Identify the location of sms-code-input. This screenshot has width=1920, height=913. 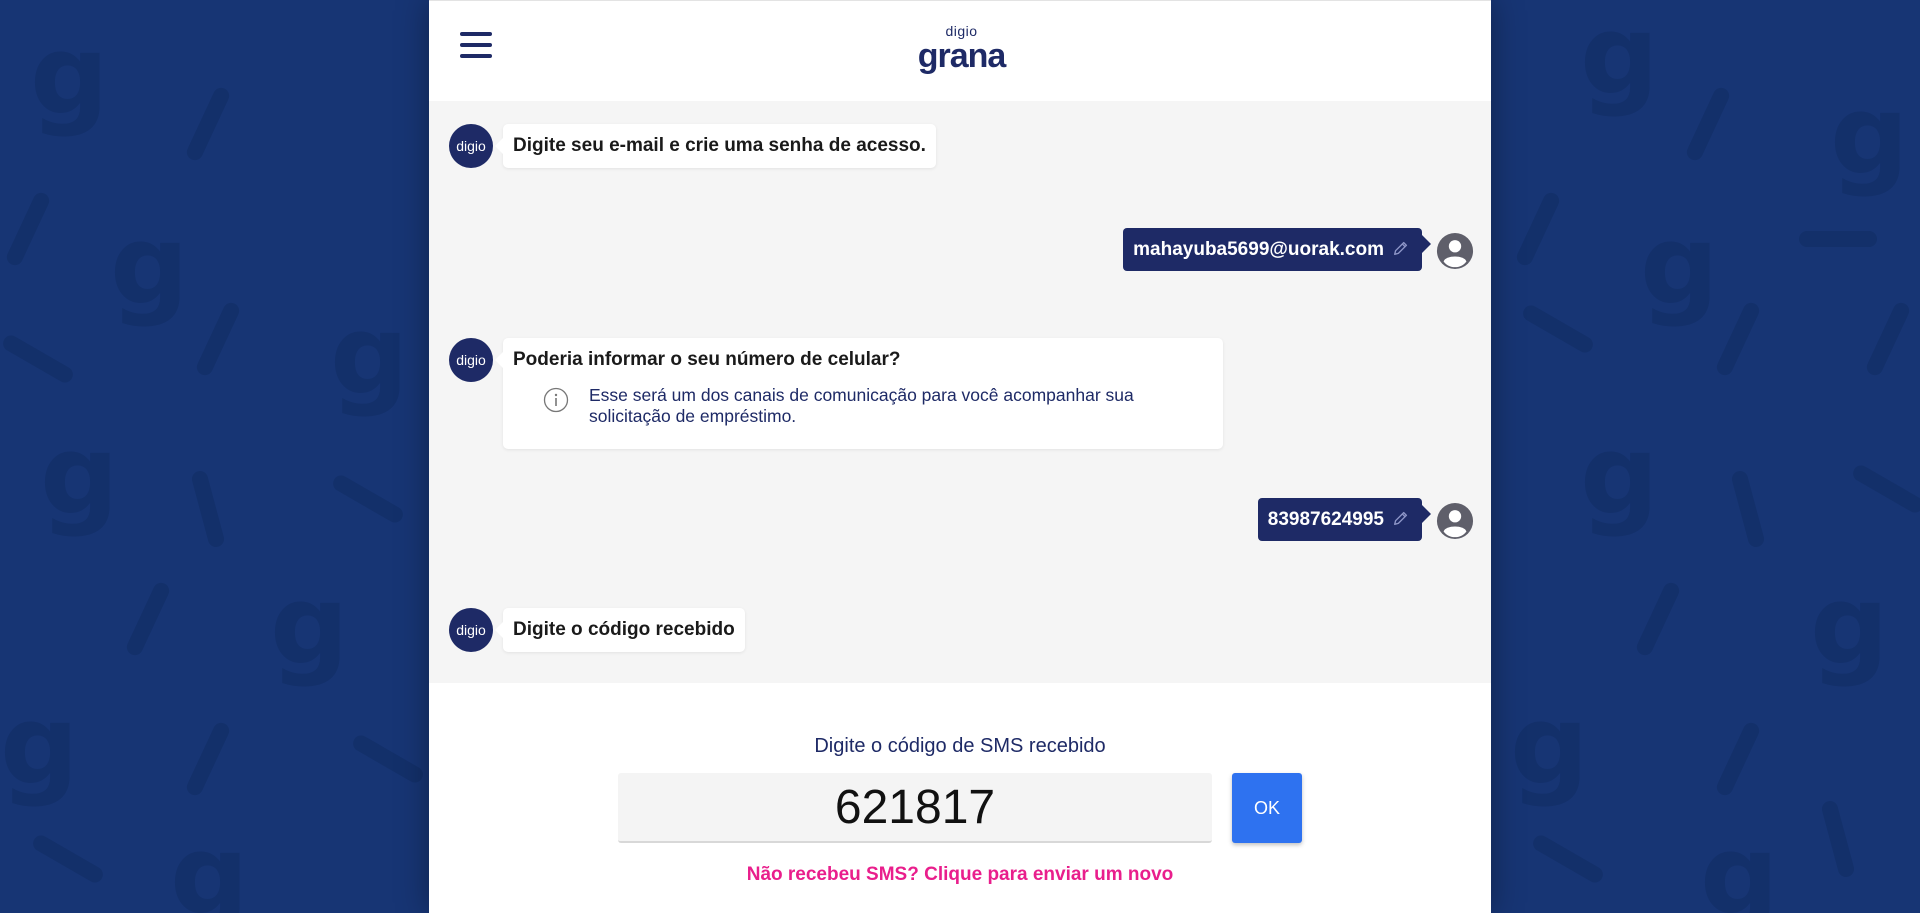
(915, 808).